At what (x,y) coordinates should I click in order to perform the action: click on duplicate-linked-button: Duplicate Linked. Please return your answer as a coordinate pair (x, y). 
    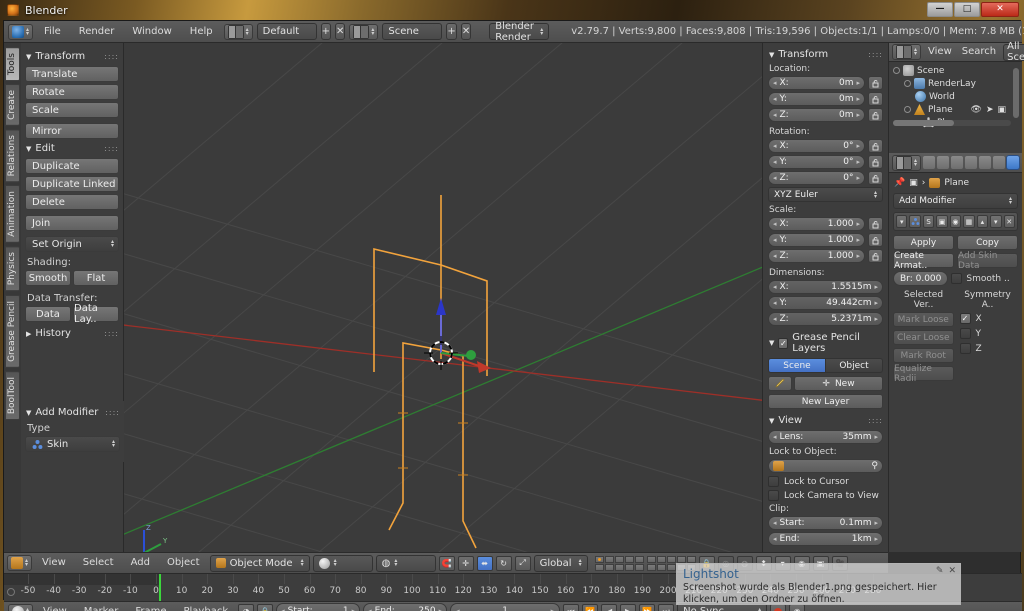
    Looking at the image, I should click on (72, 184).